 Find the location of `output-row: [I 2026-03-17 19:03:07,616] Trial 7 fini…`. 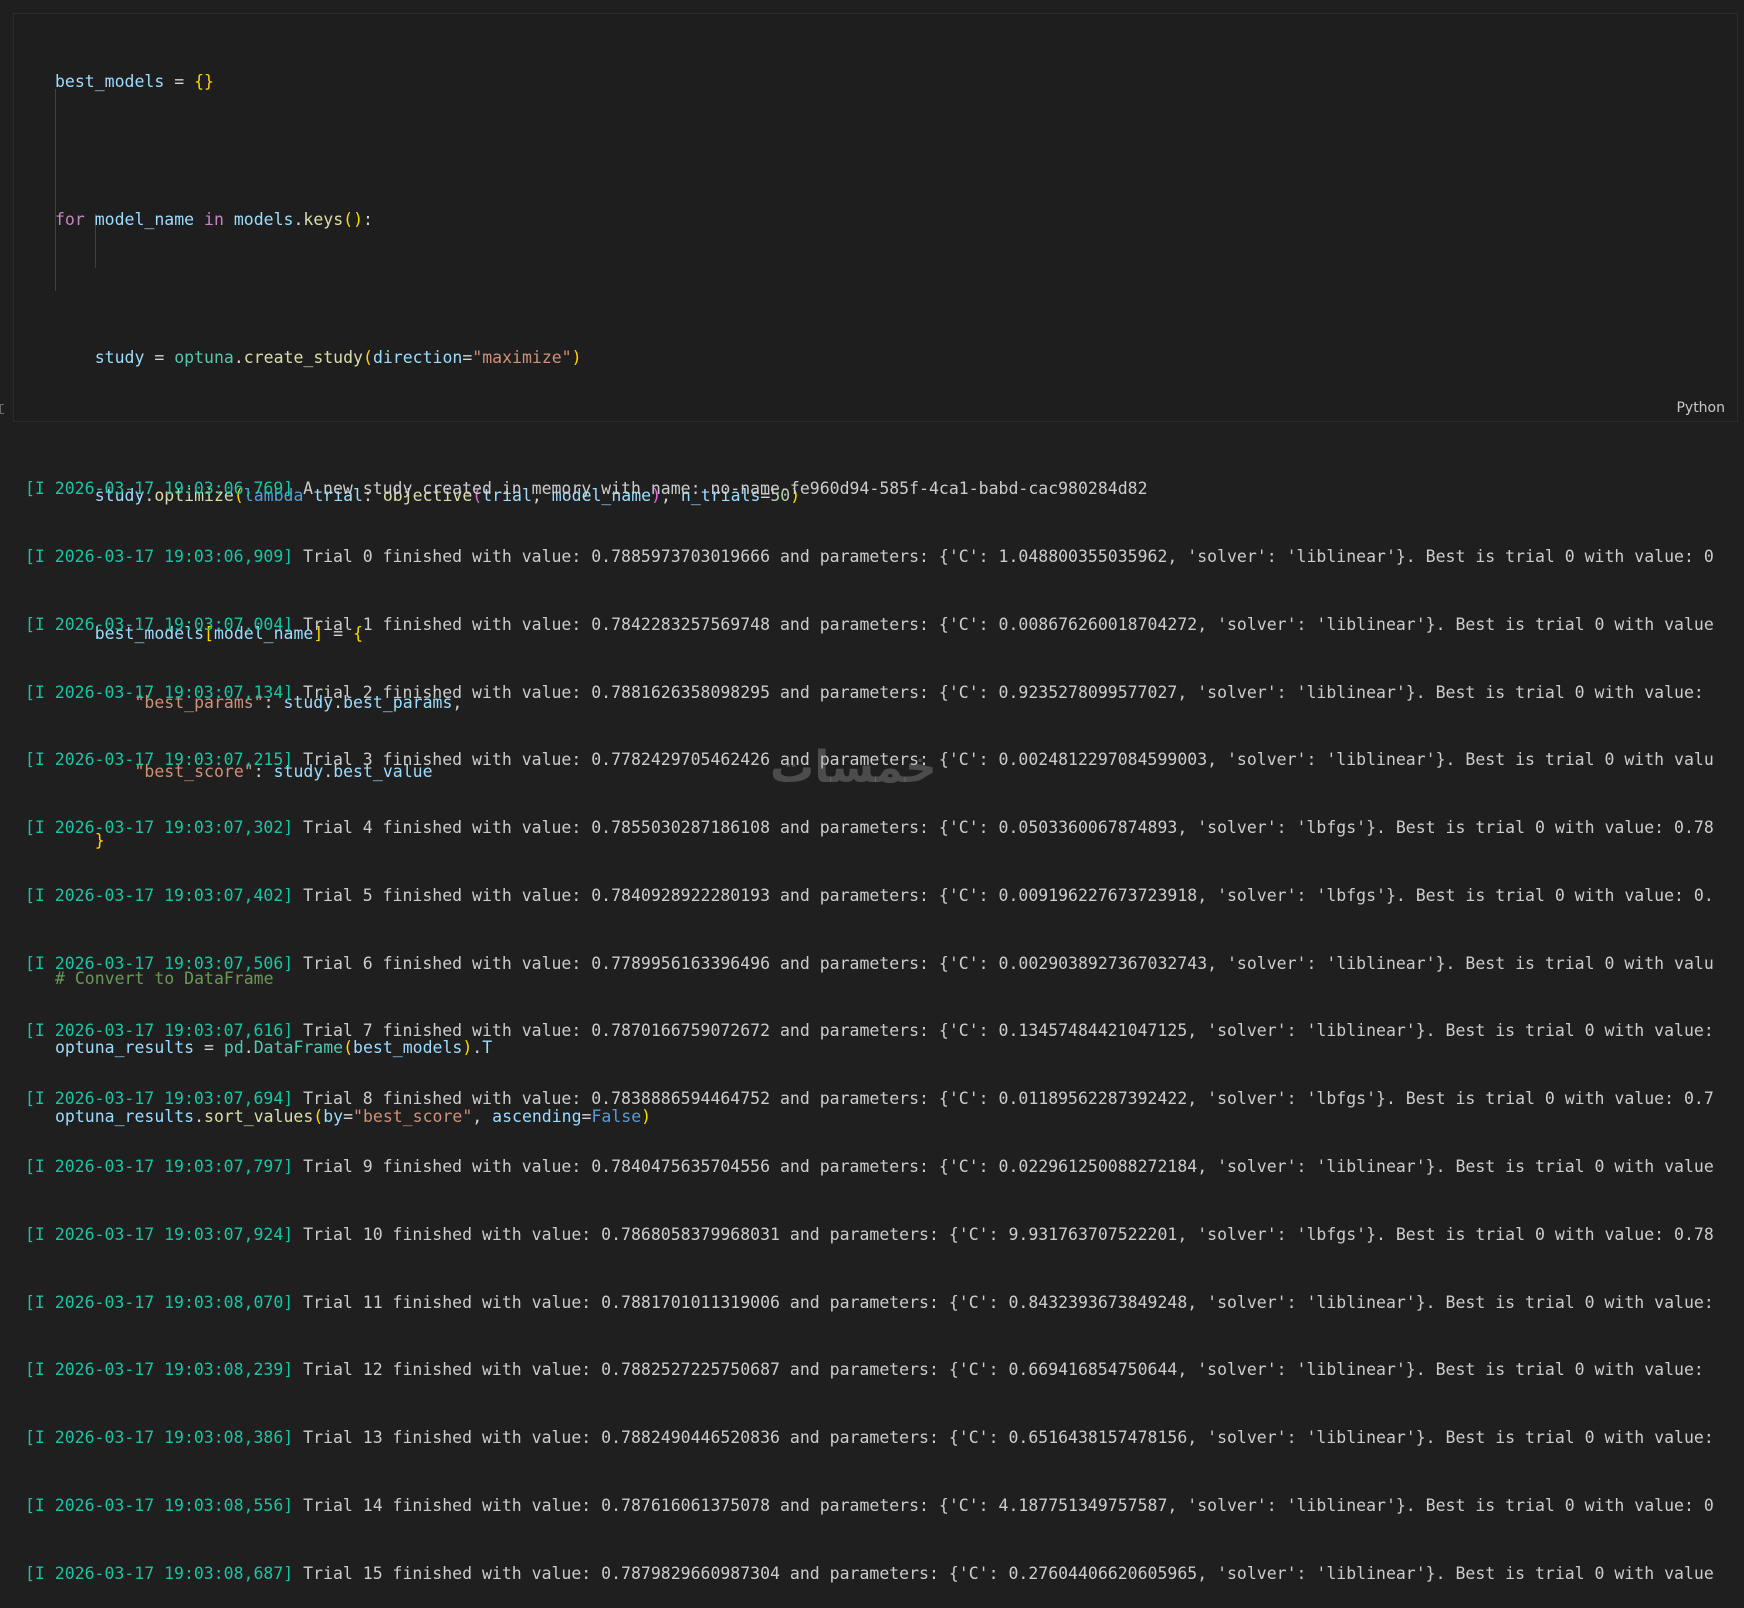

output-row: [I 2026-03-17 19:03:07,616] Trial 7 fini… is located at coordinates (882, 1031).